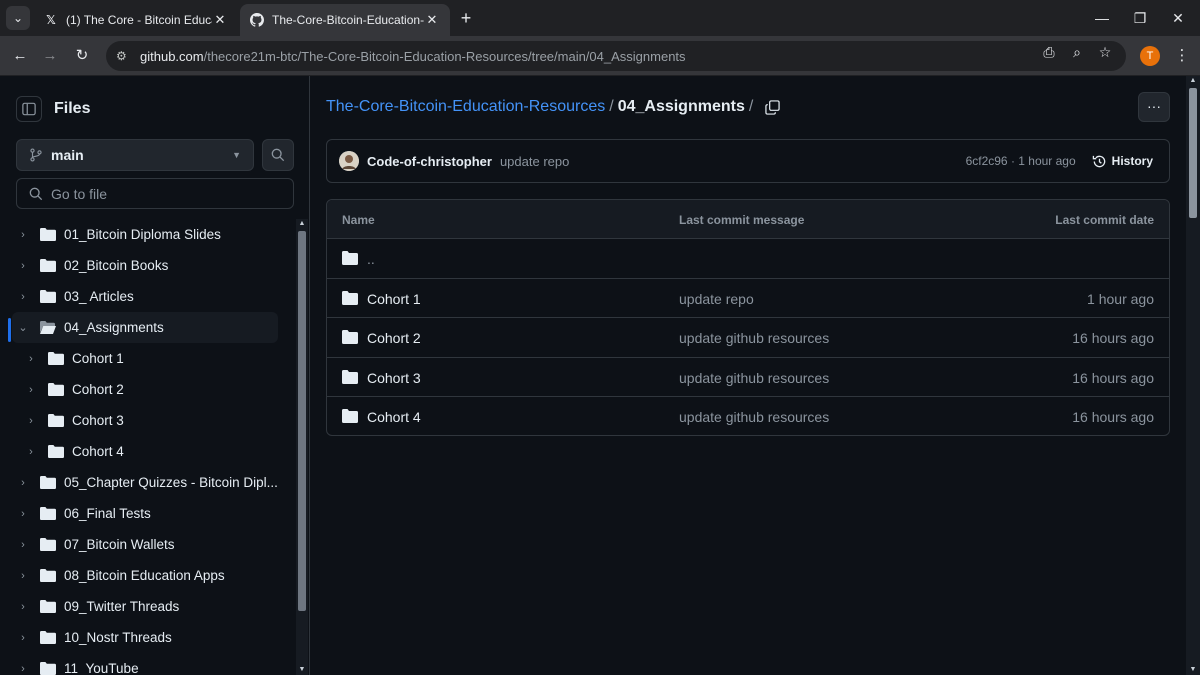  I want to click on tree-item: › Cohort 3, so click(139, 420).